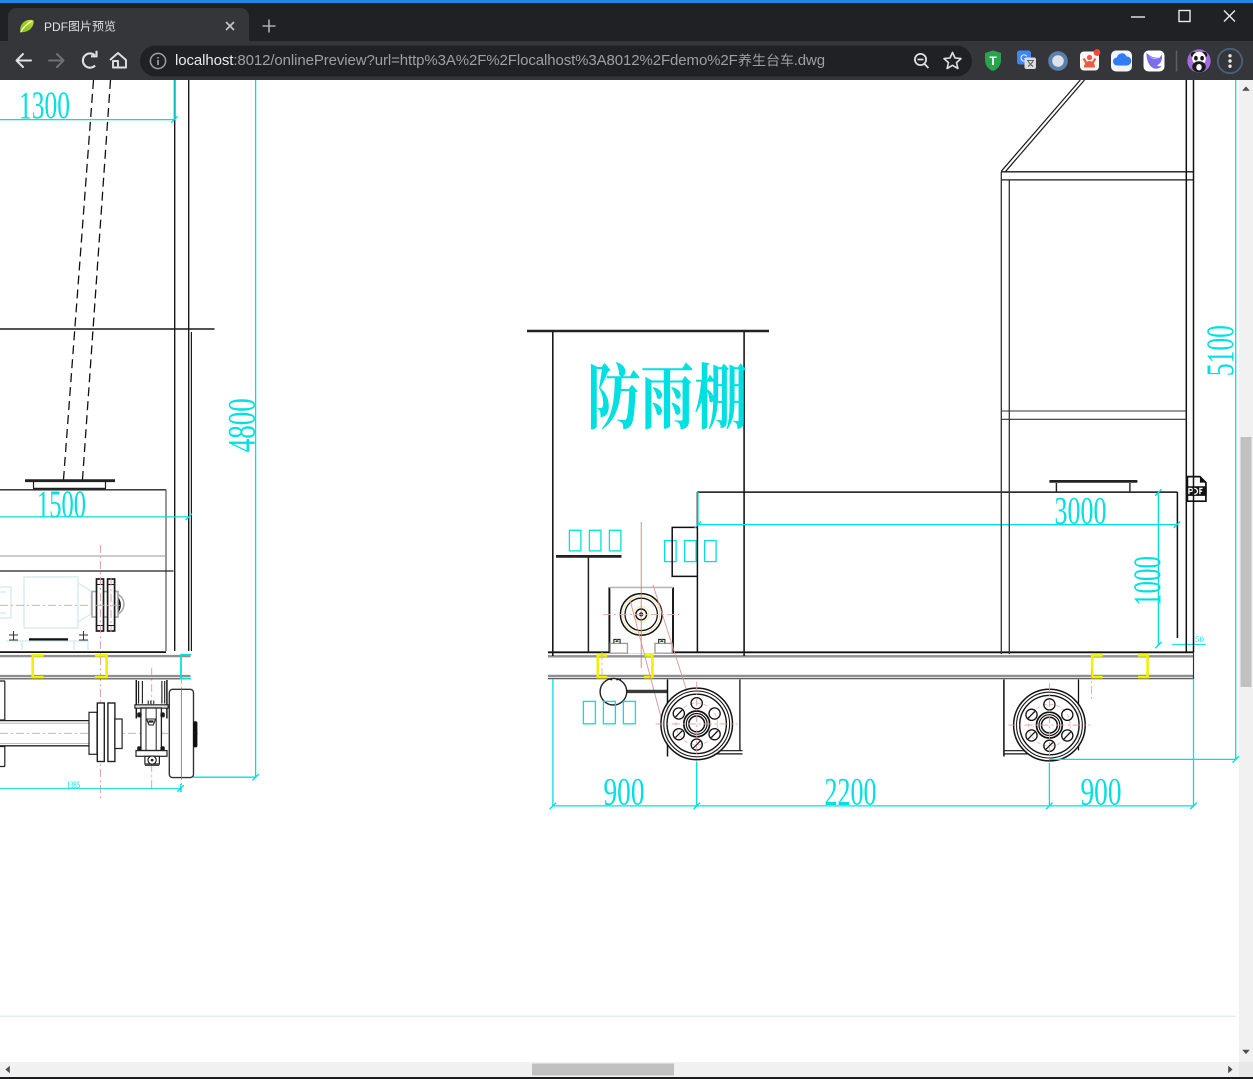  I want to click on svg-text: 2200, so click(851, 792).